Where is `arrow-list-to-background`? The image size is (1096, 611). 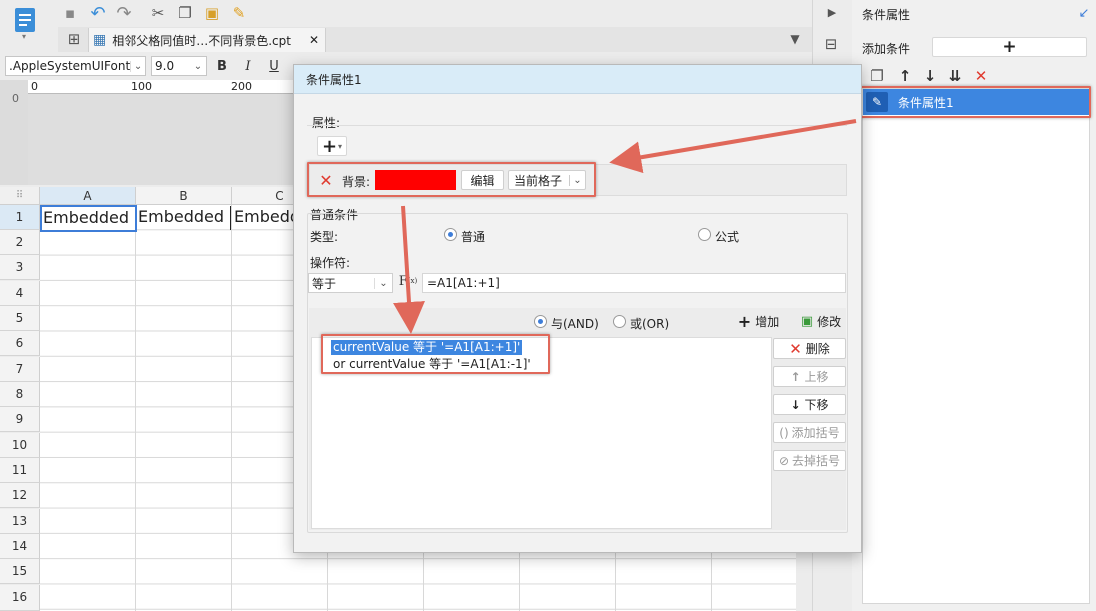 arrow-list-to-background is located at coordinates (733, 146).